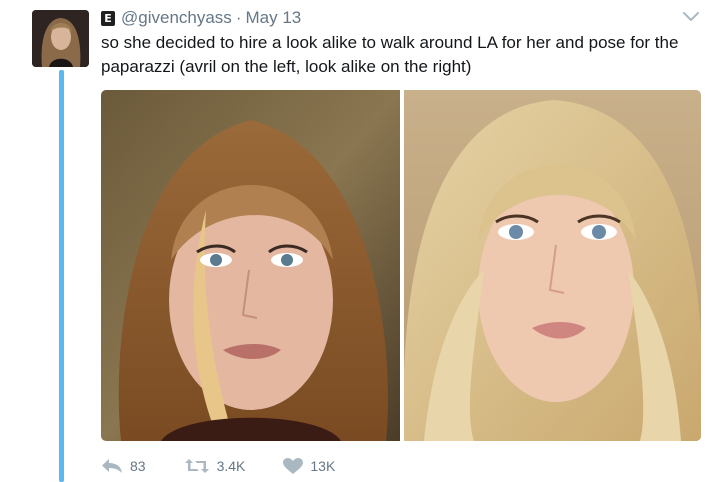 The image size is (728, 482). Describe the element at coordinates (215, 466) in the screenshot. I see `retweet-button: 3.4K` at that location.